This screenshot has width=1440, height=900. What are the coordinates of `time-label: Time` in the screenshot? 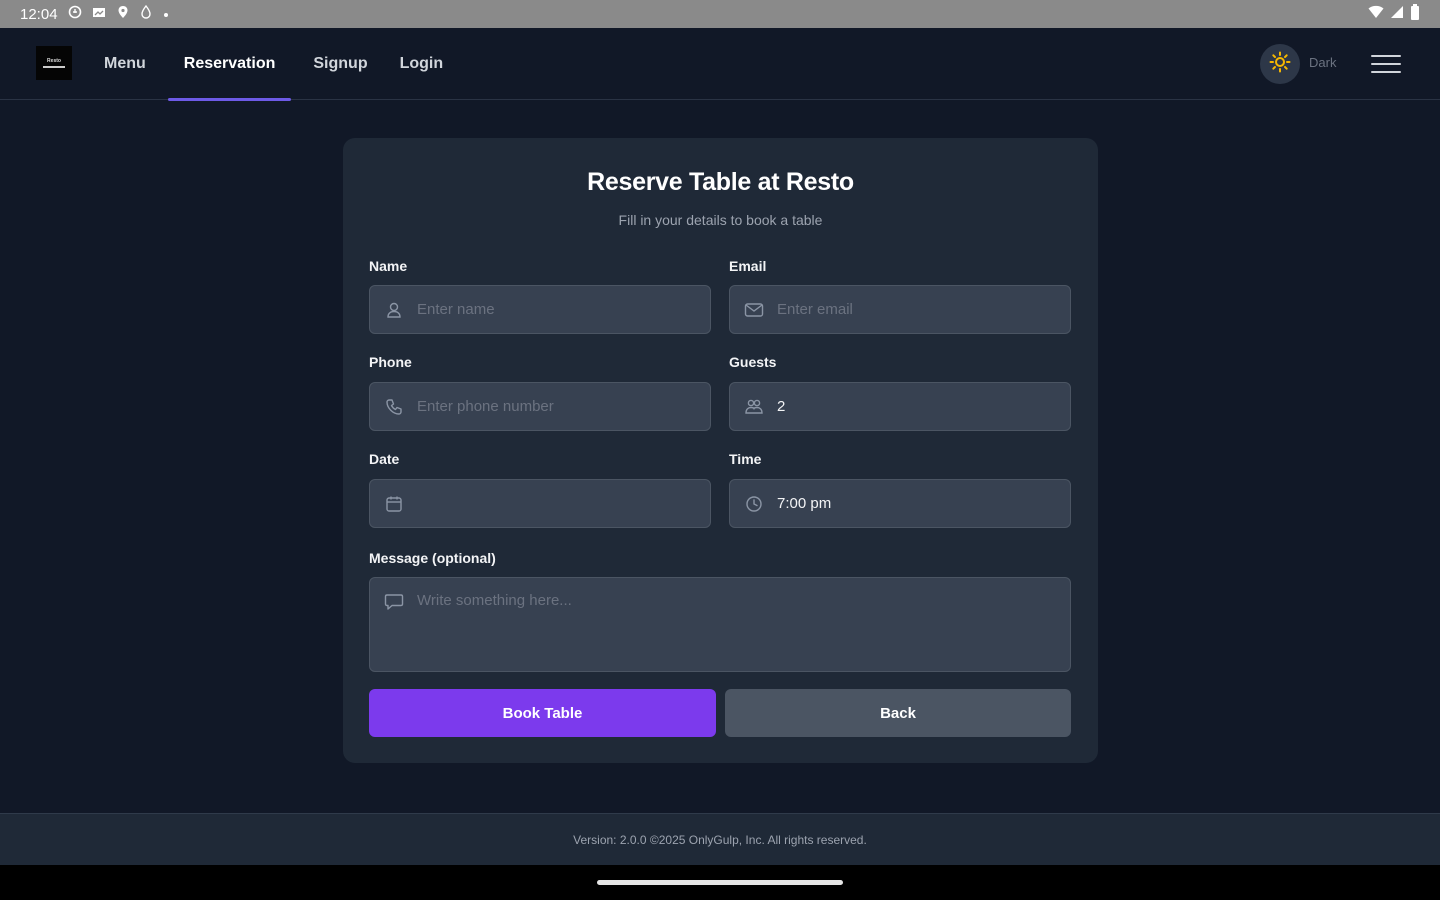 It's located at (745, 459).